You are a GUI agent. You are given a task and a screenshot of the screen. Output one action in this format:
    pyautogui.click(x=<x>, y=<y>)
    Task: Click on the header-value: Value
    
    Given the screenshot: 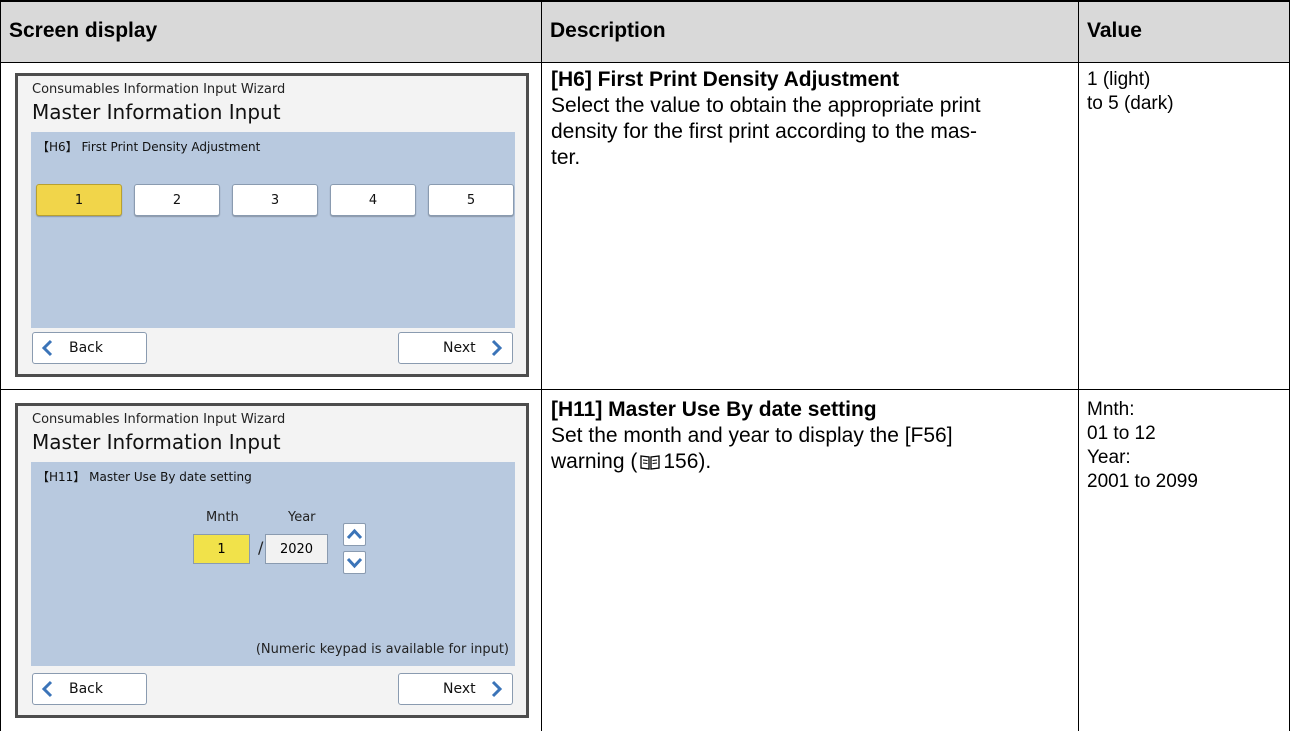 What is the action you would take?
    pyautogui.click(x=1114, y=30)
    